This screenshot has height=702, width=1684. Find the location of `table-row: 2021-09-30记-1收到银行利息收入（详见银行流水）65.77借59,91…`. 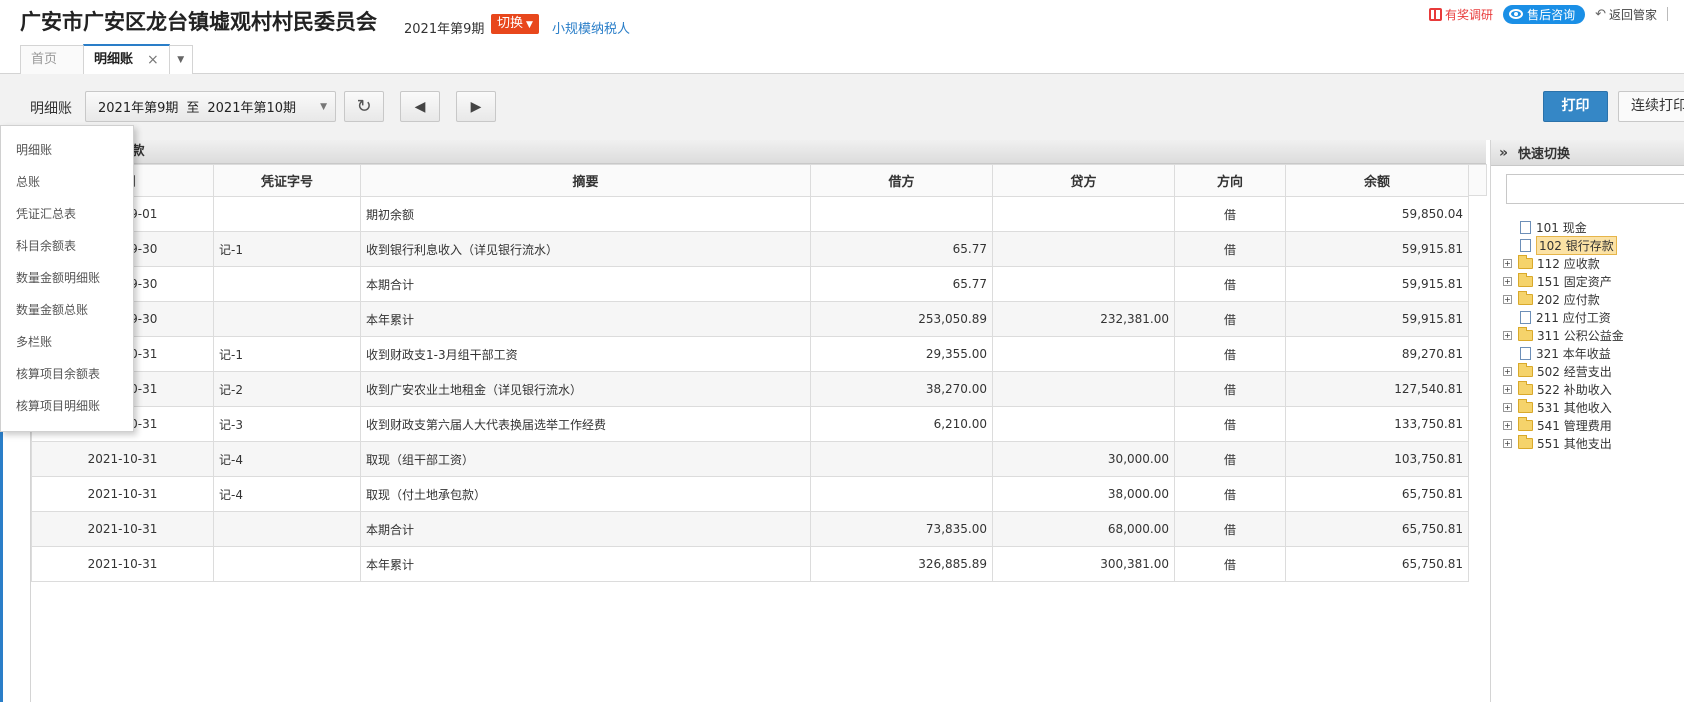

table-row: 2021-09-30记-1收到银行利息收入（详见银行流水）65.77借59,91… is located at coordinates (750, 249).